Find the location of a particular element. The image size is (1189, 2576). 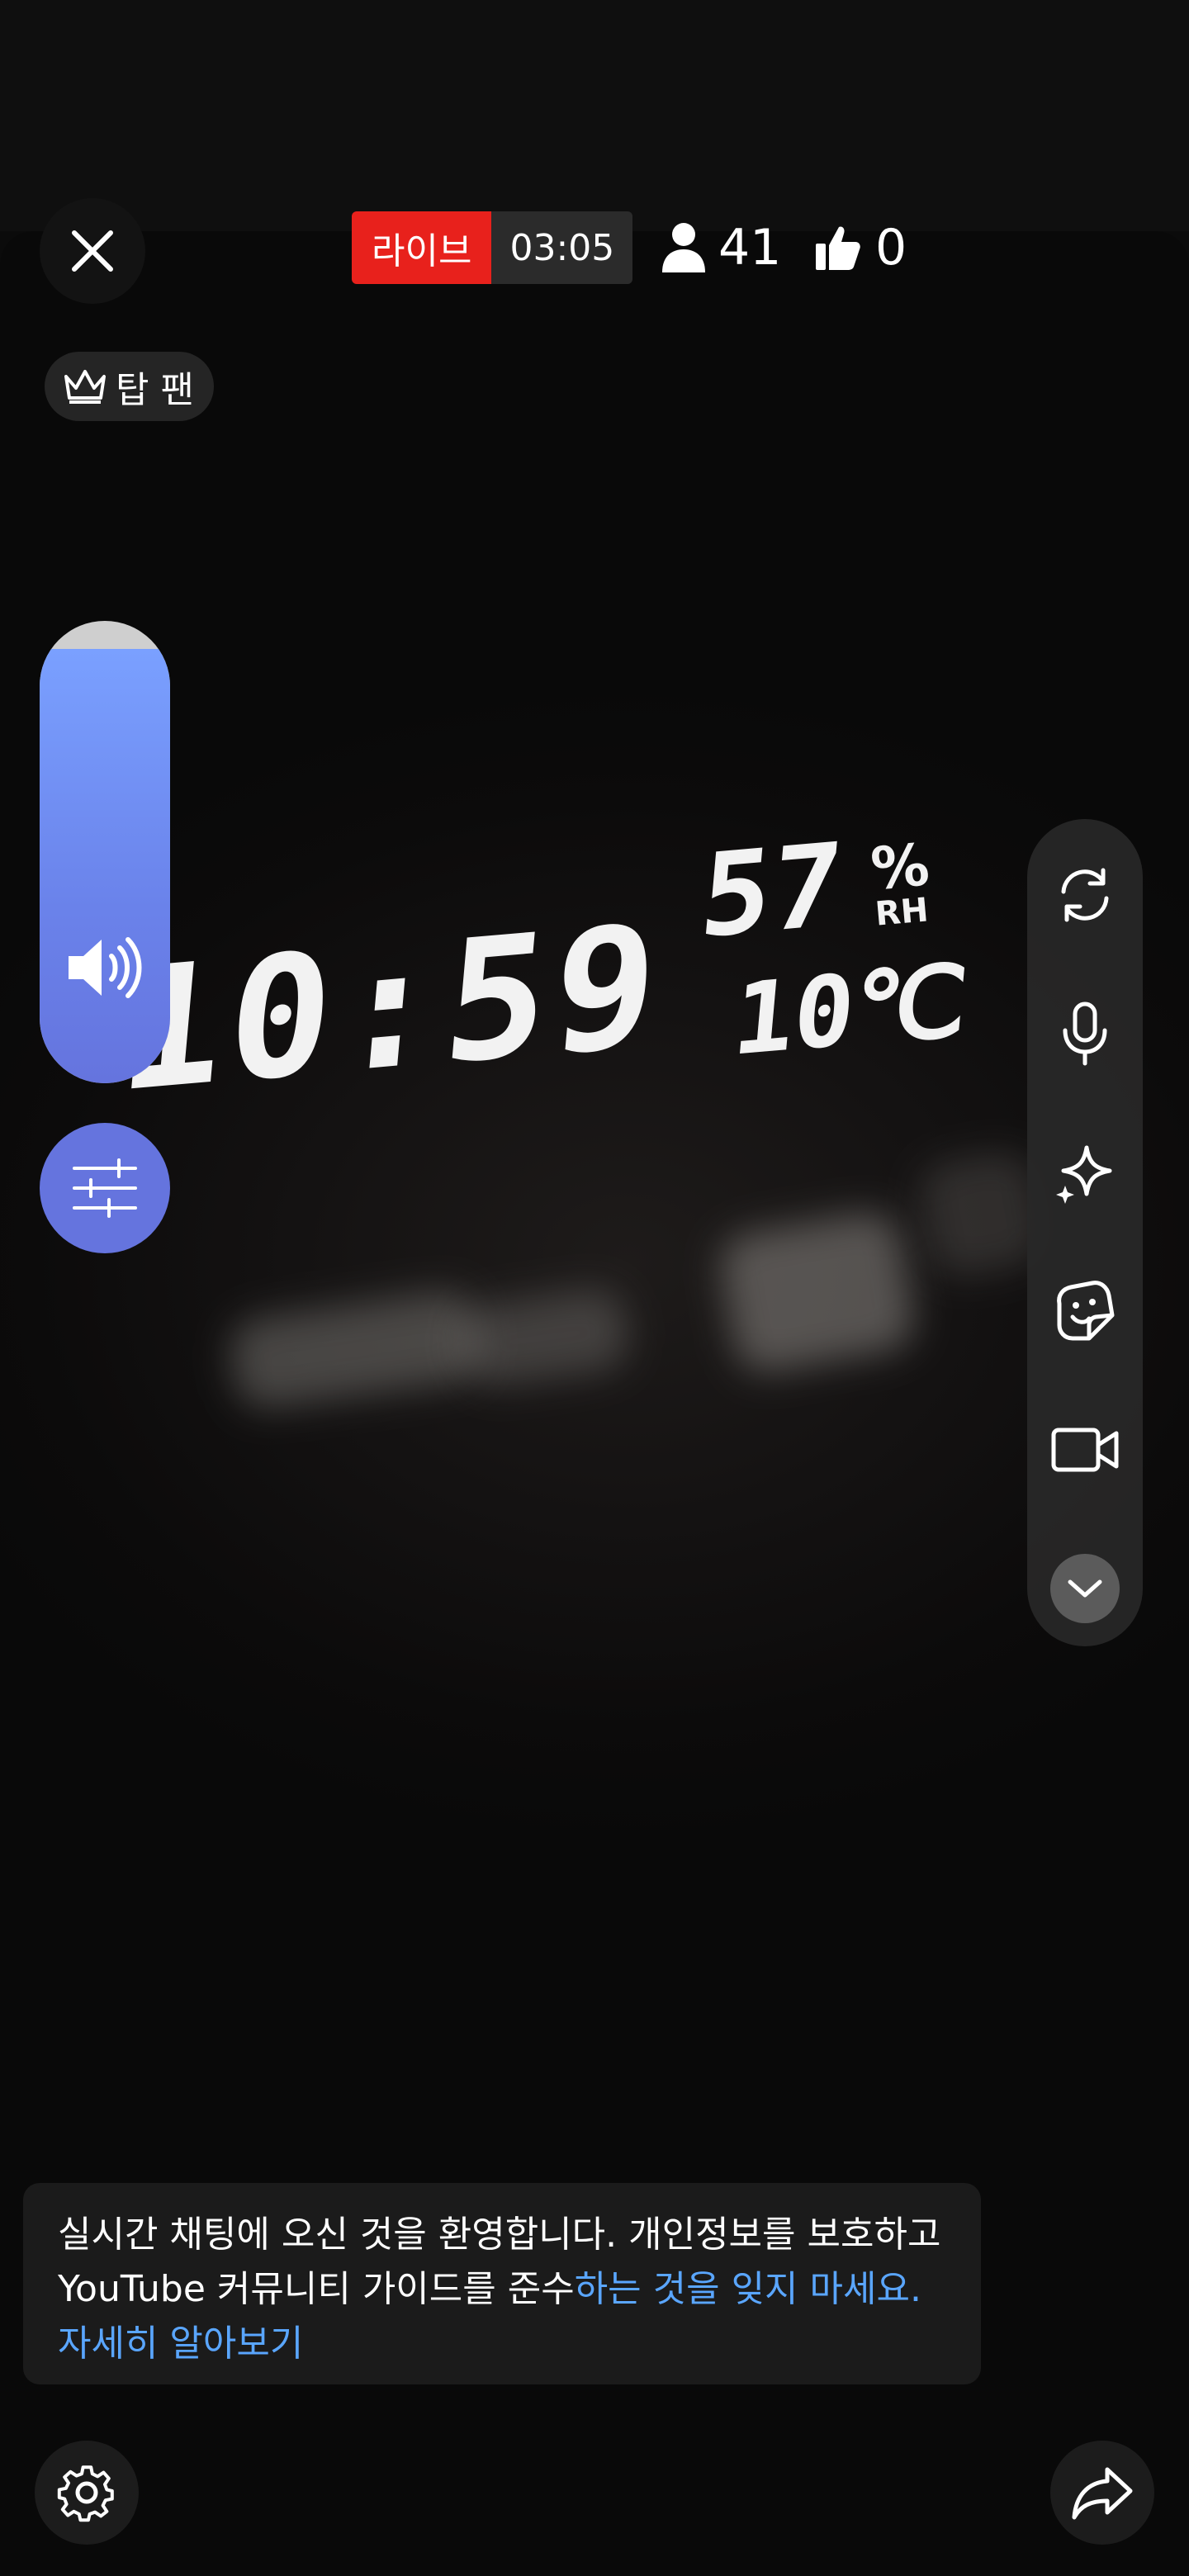

microphone-button is located at coordinates (1085, 1033).